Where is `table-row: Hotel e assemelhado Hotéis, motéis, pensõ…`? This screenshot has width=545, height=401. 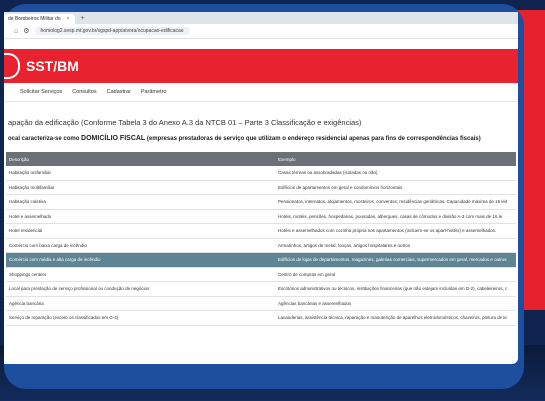 table-row: Hotel e assemelhado Hotéis, motéis, pensõ… is located at coordinates (261, 216).